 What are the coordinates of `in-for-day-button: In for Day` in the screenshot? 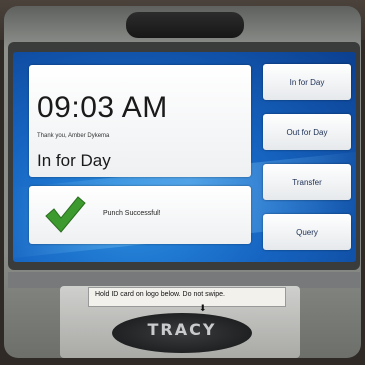 It's located at (307, 82).